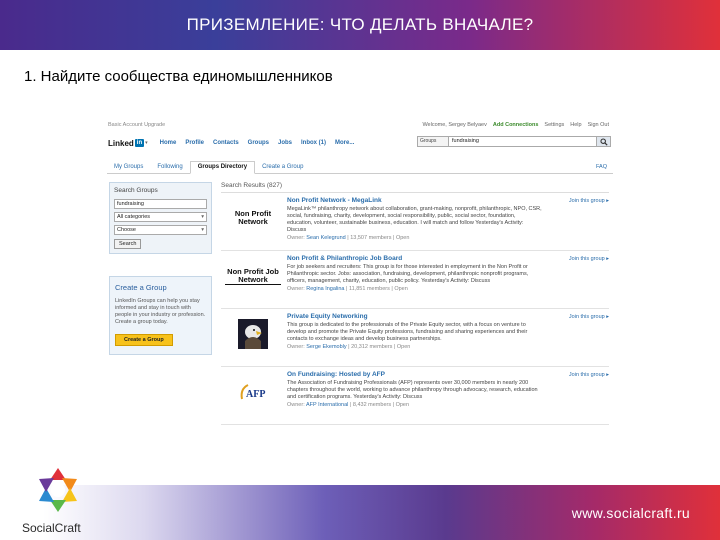 The image size is (720, 540). What do you see at coordinates (414, 258) in the screenshot?
I see `result-title: Non Profit & Philanthropic Job Board` at bounding box center [414, 258].